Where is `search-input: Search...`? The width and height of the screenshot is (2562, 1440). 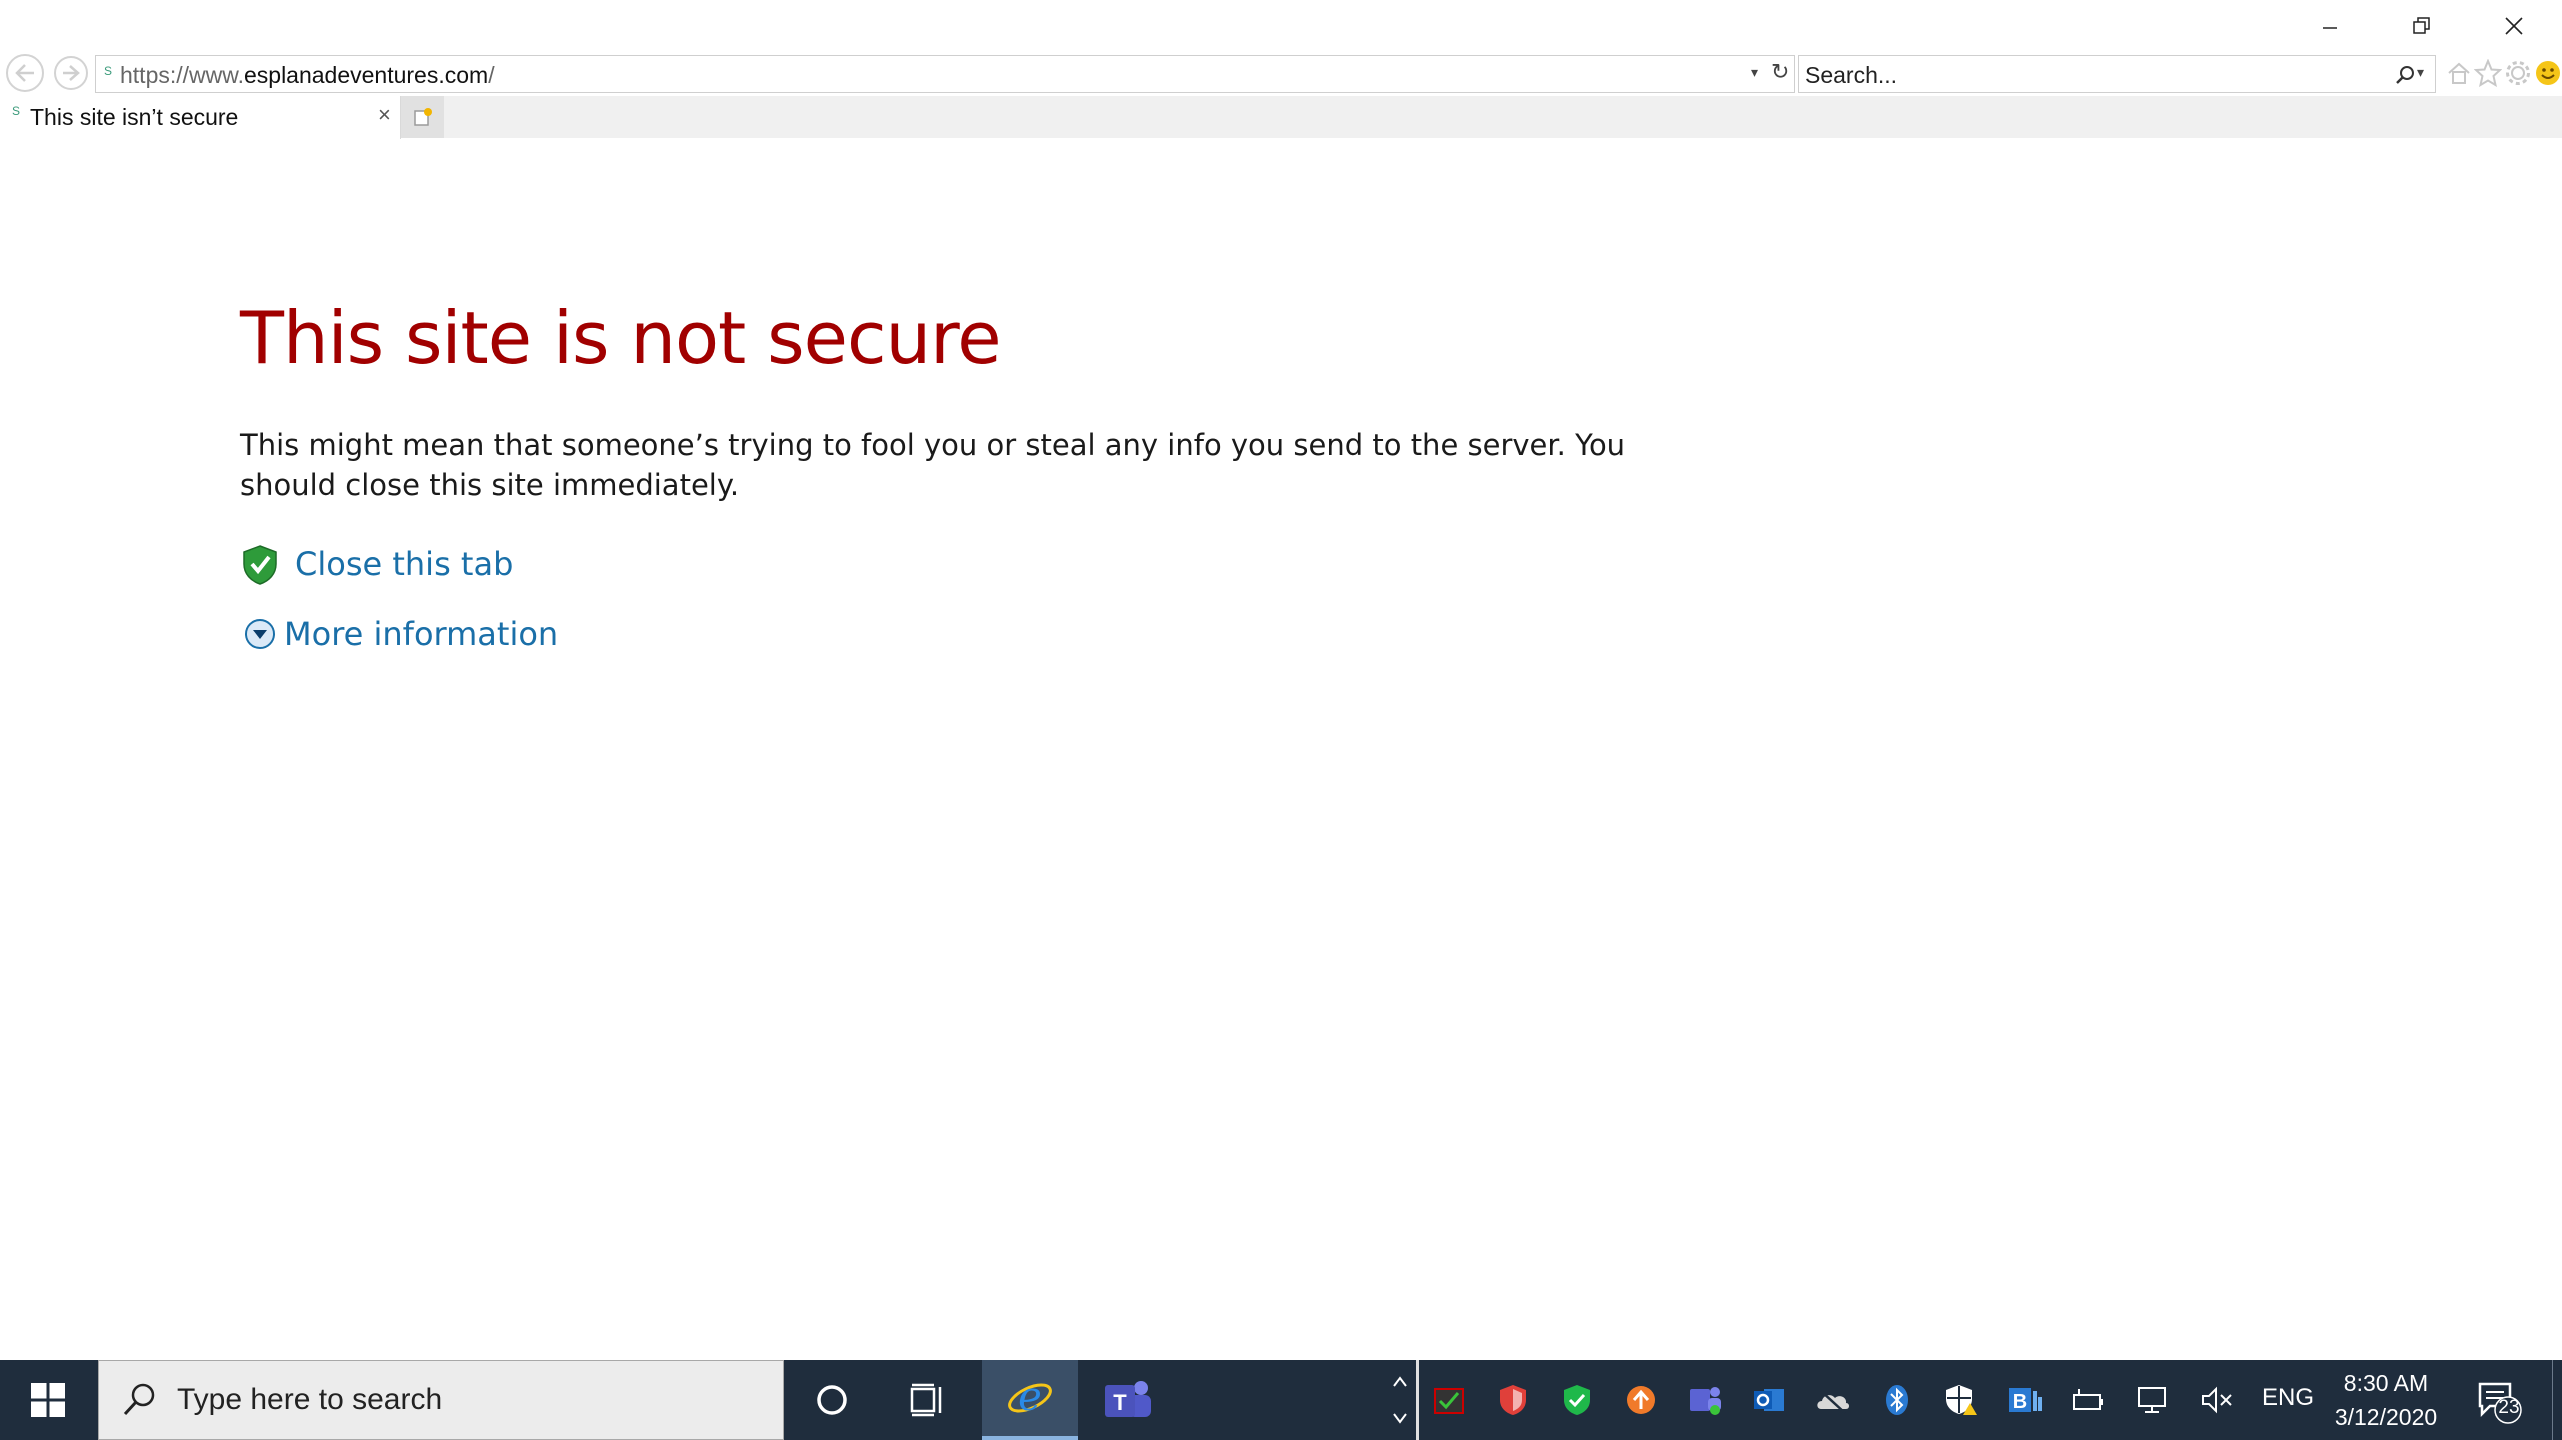 search-input: Search... is located at coordinates (1851, 75).